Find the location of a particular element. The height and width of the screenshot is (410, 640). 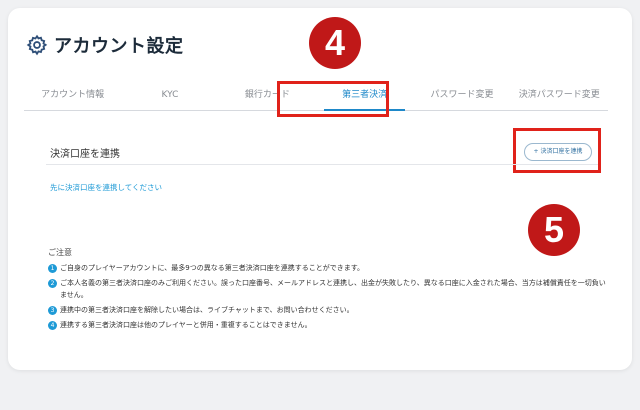

link-hint-text: 先に決済口座を連携してください is located at coordinates (106, 187).